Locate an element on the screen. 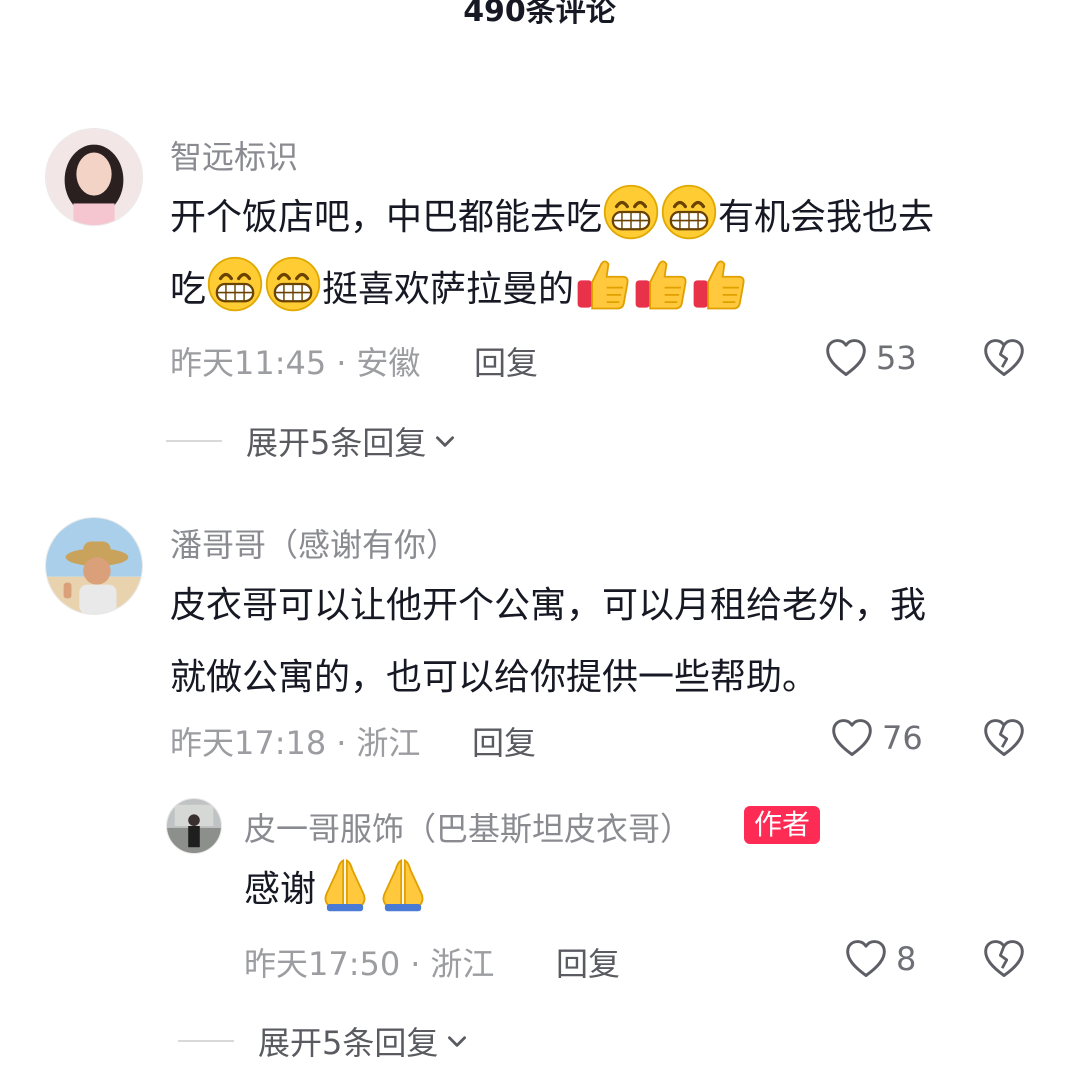  reply-meta: 昨天17:50 · 浙江 is located at coordinates (369, 962).